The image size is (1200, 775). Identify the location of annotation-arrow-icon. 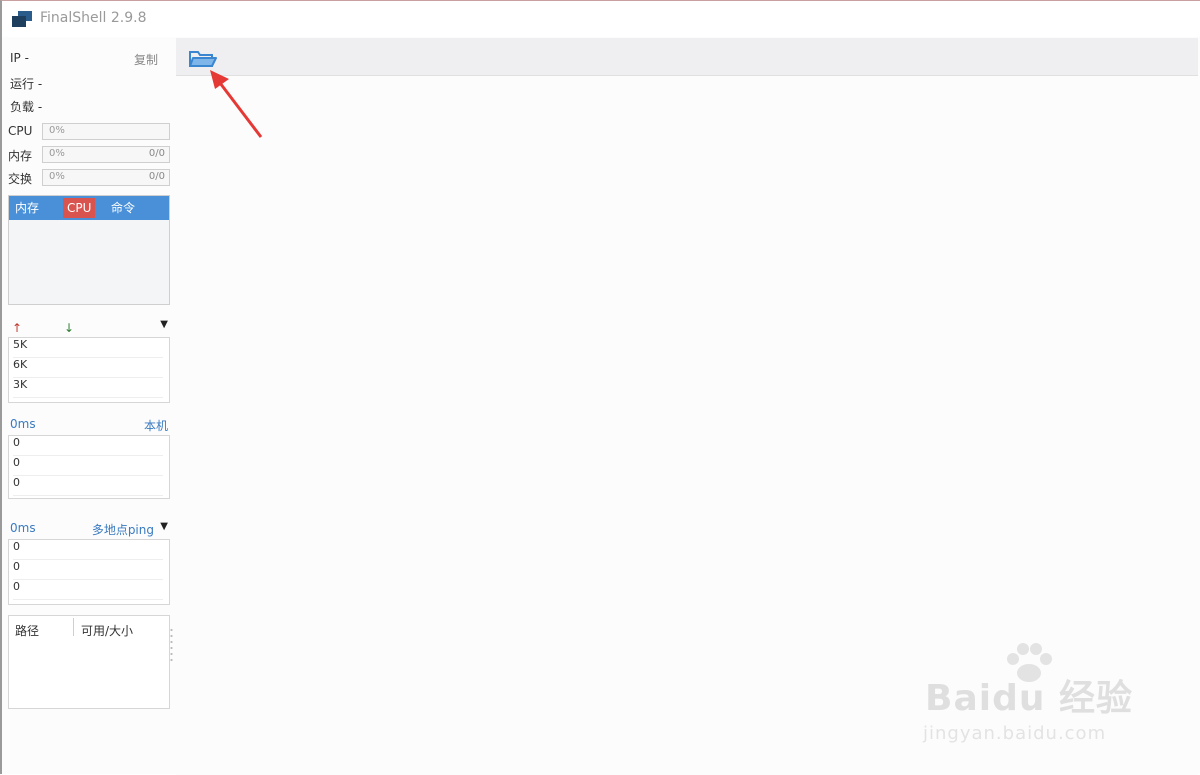
(236, 104).